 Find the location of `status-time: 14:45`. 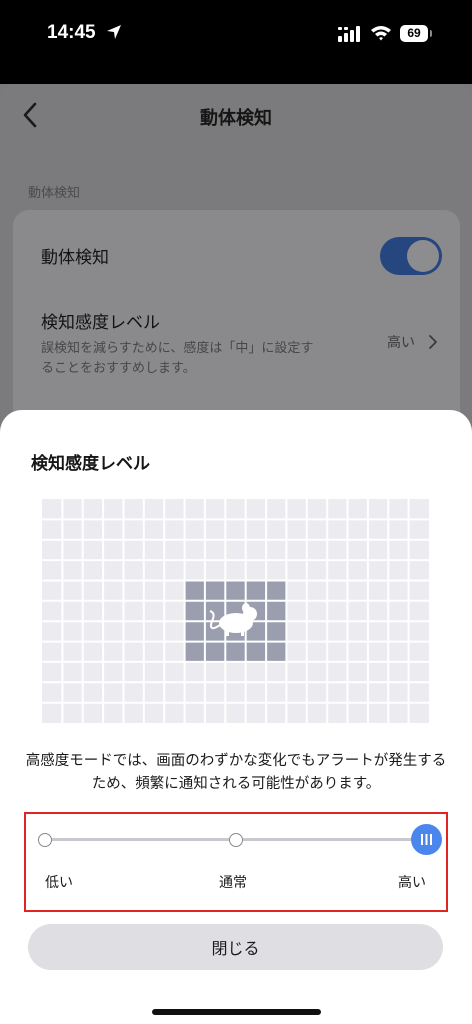

status-time: 14:45 is located at coordinates (71, 32).